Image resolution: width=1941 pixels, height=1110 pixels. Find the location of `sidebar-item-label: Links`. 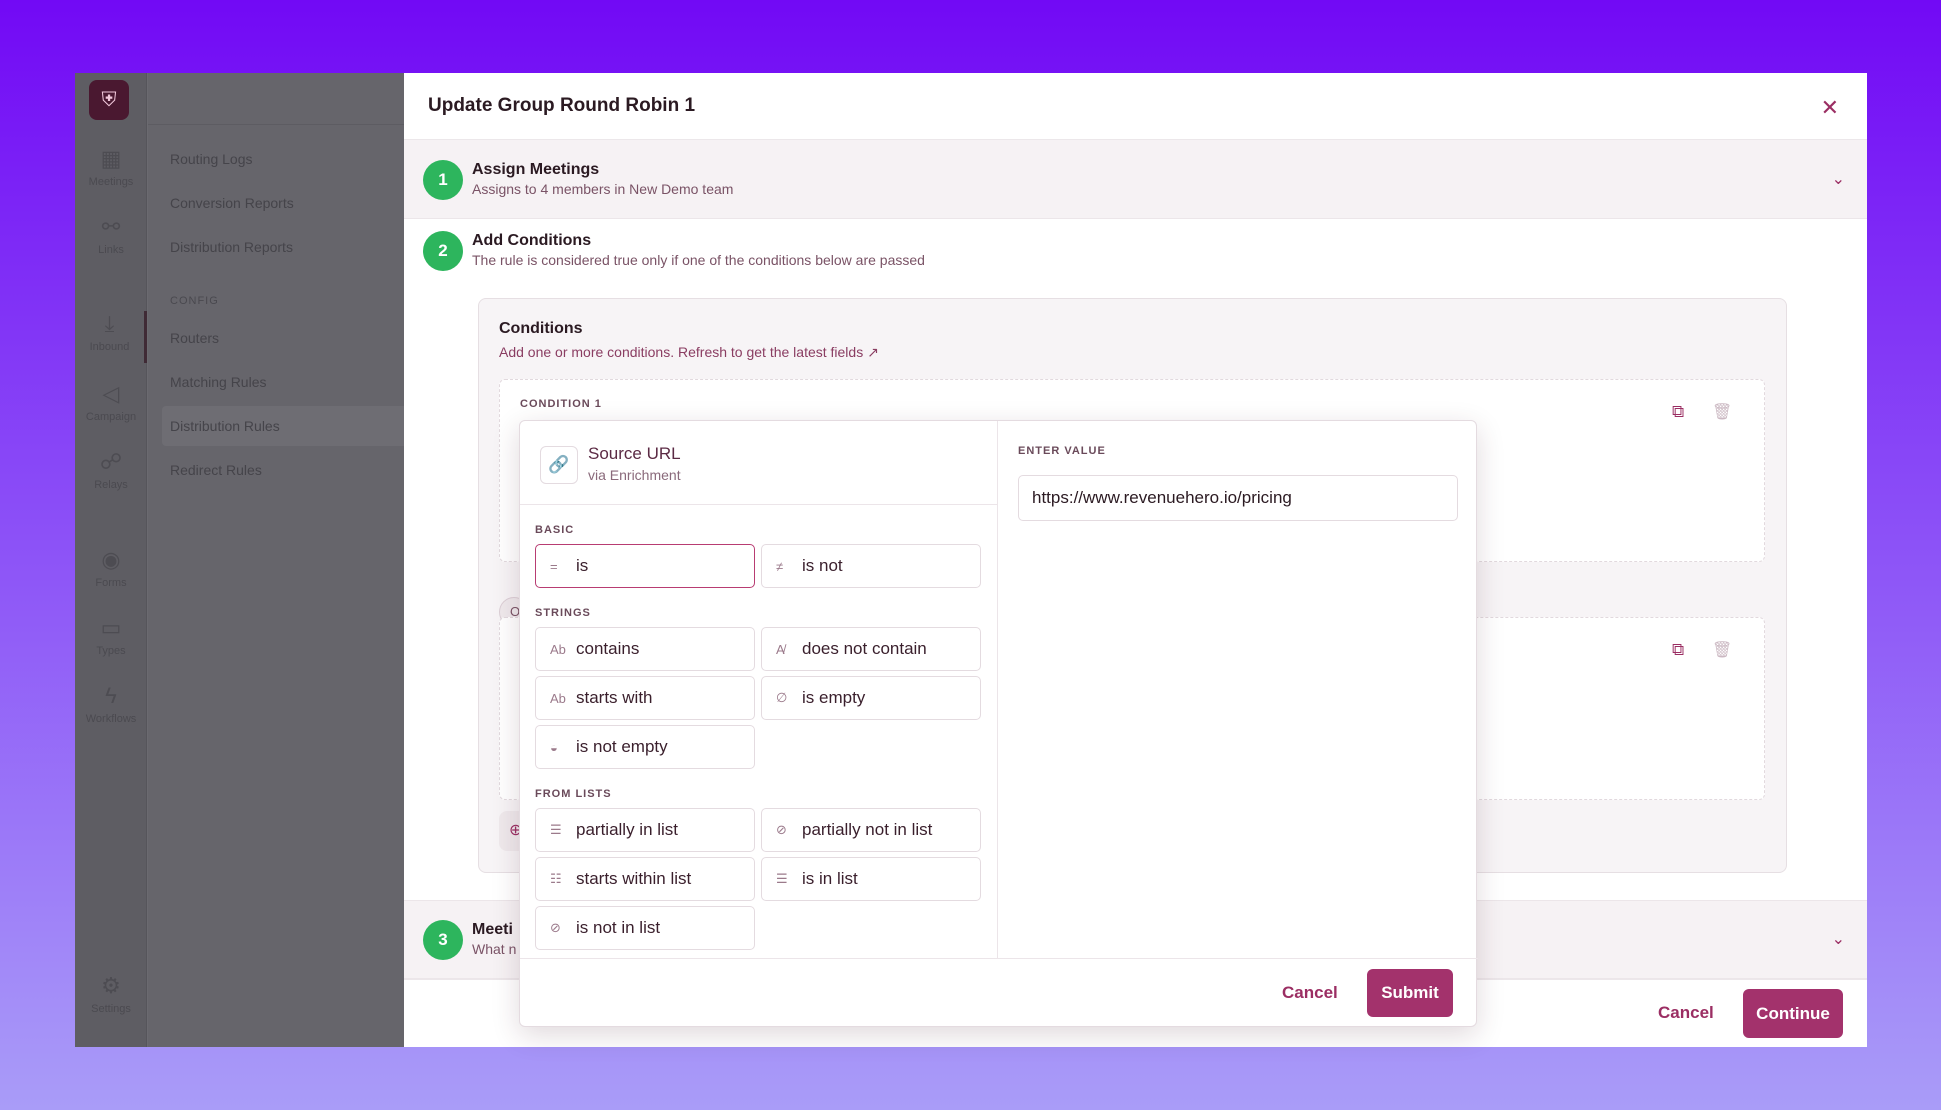

sidebar-item-label: Links is located at coordinates (111, 250).